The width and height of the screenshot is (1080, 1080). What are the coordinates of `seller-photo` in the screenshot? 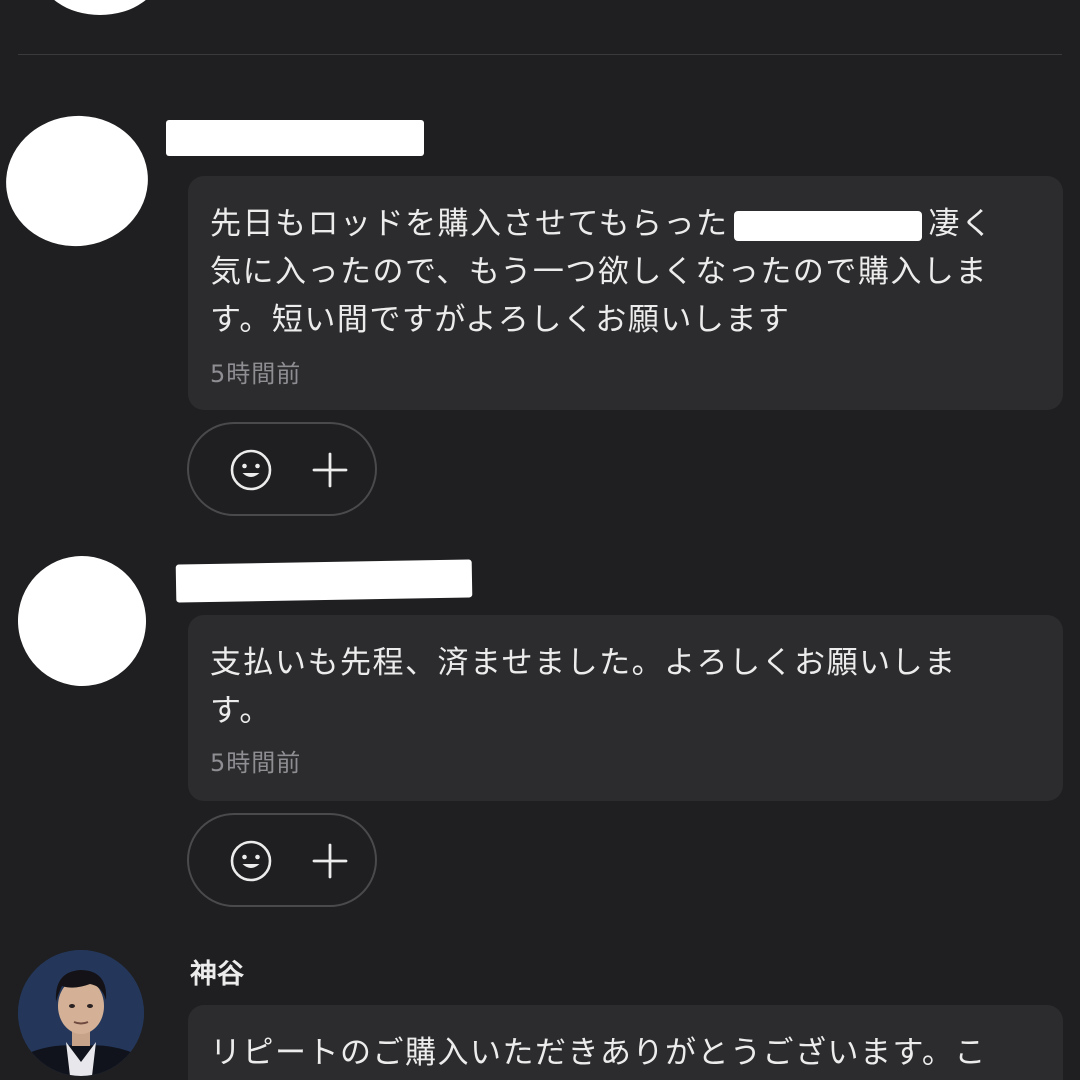 It's located at (81, 1013).